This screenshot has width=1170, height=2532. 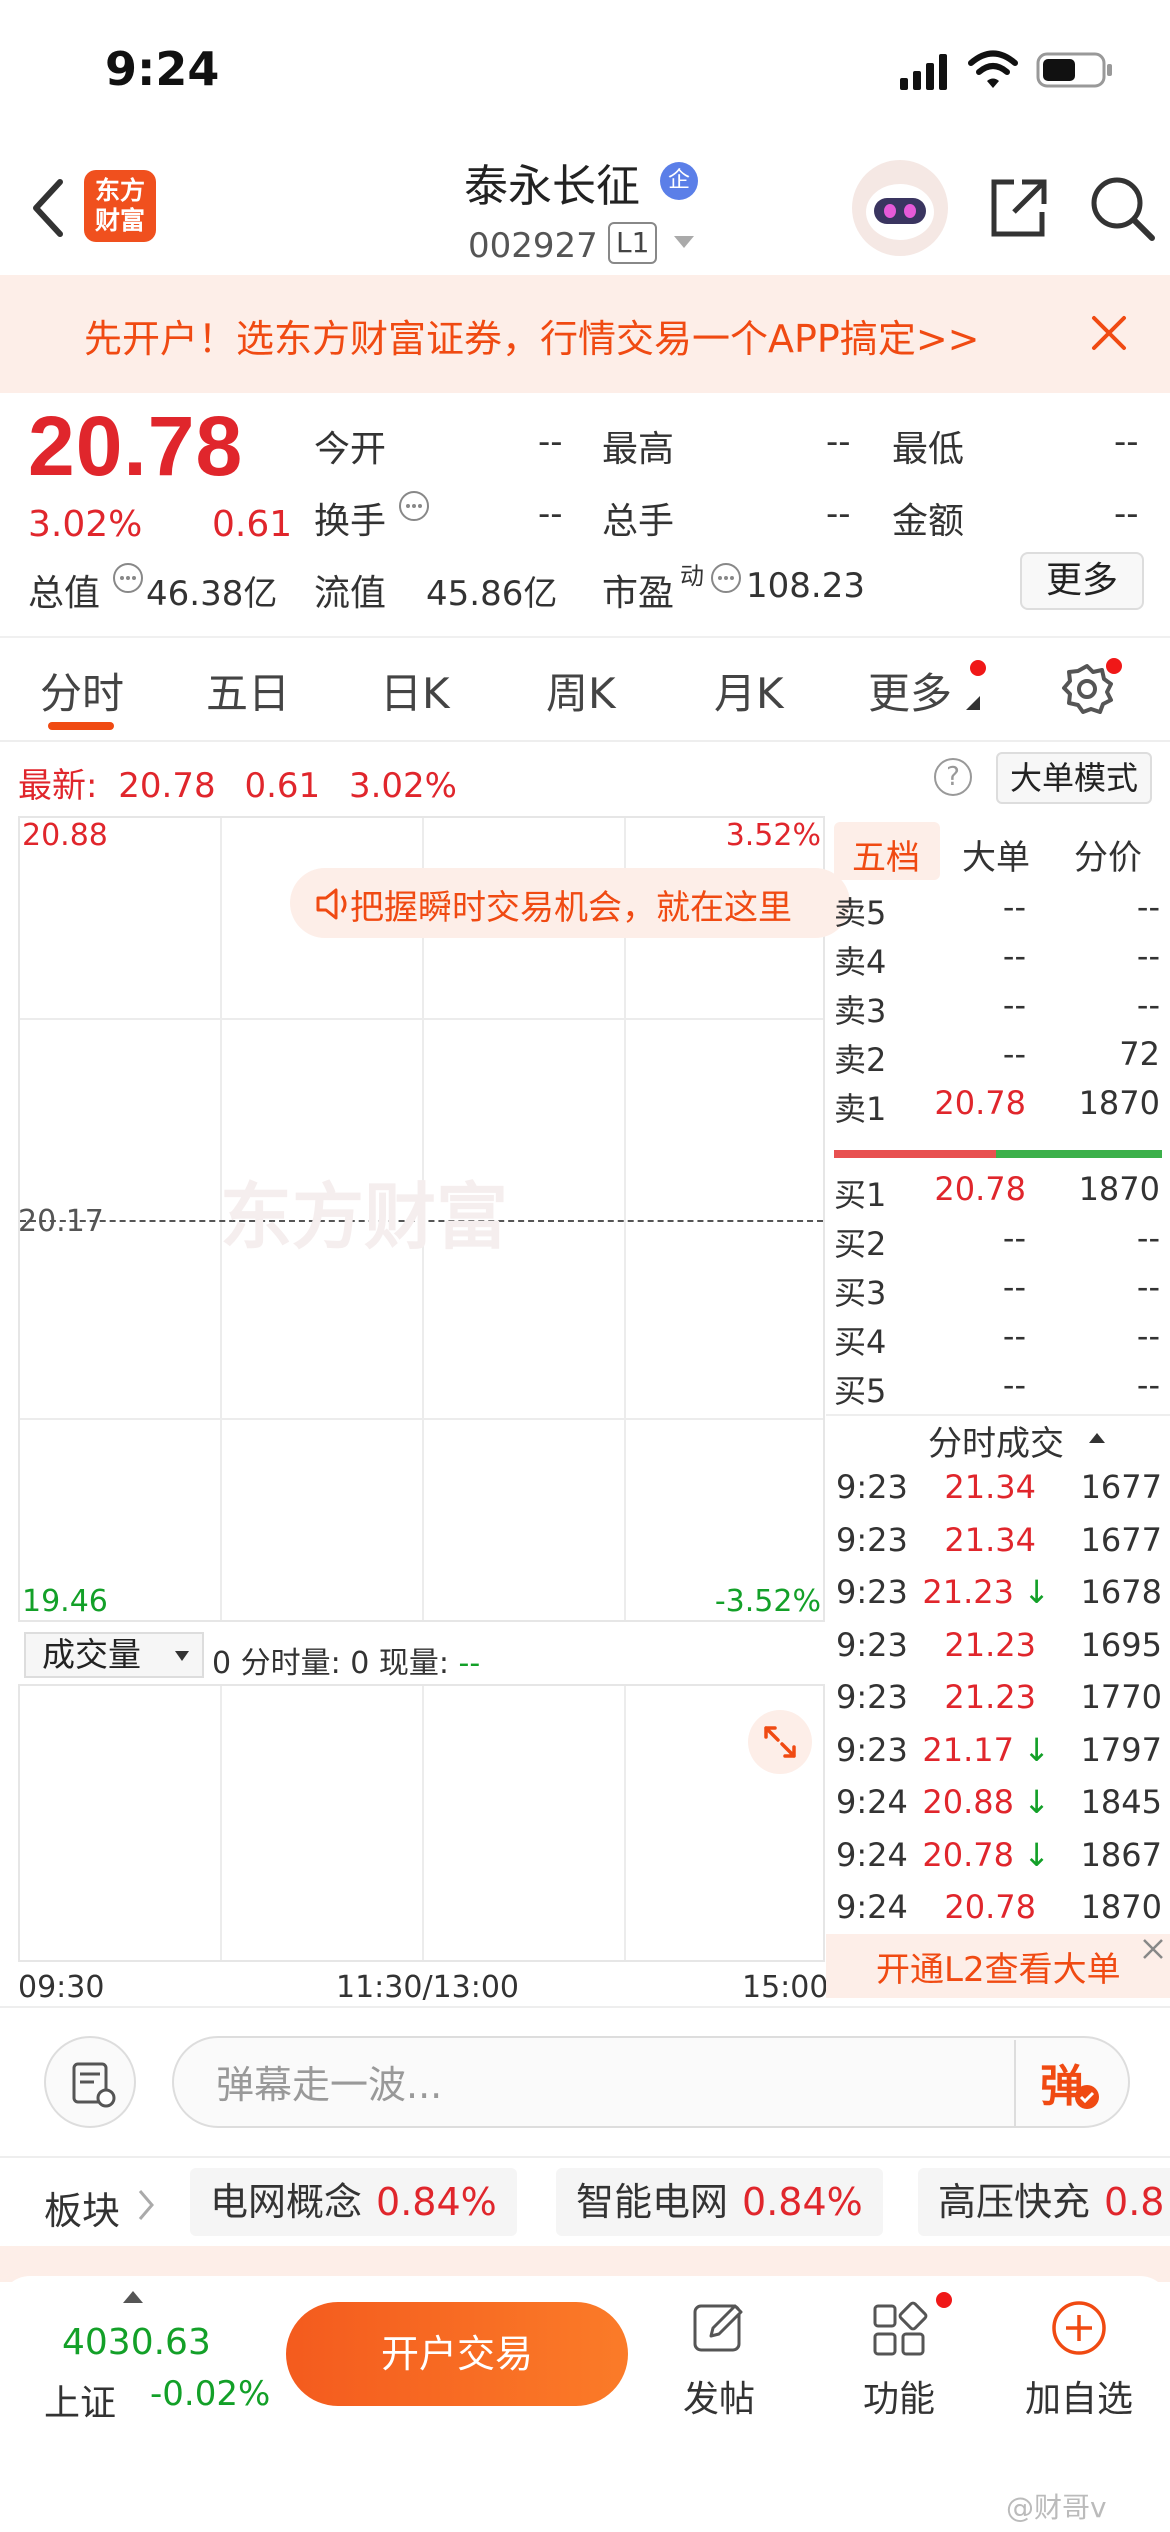 What do you see at coordinates (915, 1154) in the screenshot?
I see `order-book-divider-sell` at bounding box center [915, 1154].